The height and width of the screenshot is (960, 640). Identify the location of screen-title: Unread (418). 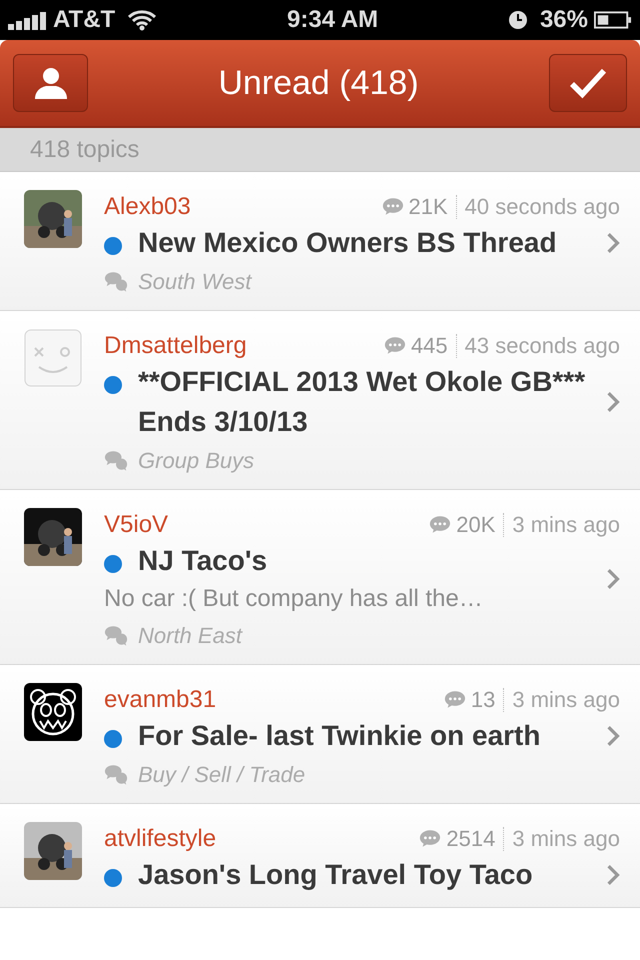
(318, 83).